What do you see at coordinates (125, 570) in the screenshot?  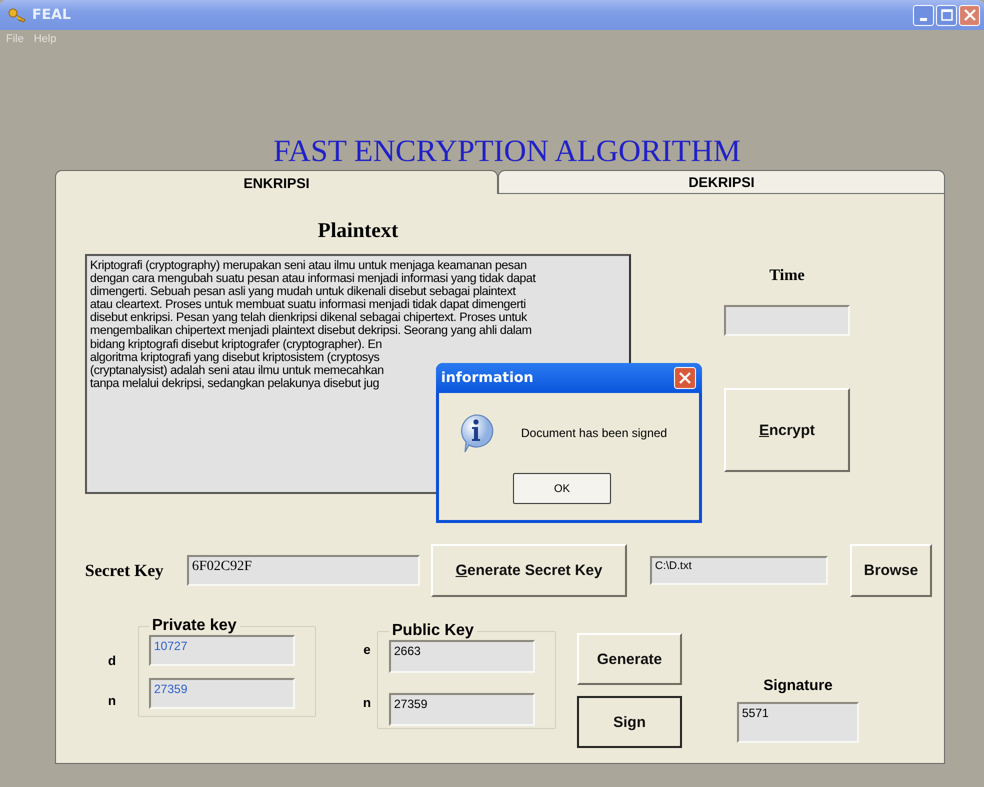 I see `secret-key-label: Secret Key` at bounding box center [125, 570].